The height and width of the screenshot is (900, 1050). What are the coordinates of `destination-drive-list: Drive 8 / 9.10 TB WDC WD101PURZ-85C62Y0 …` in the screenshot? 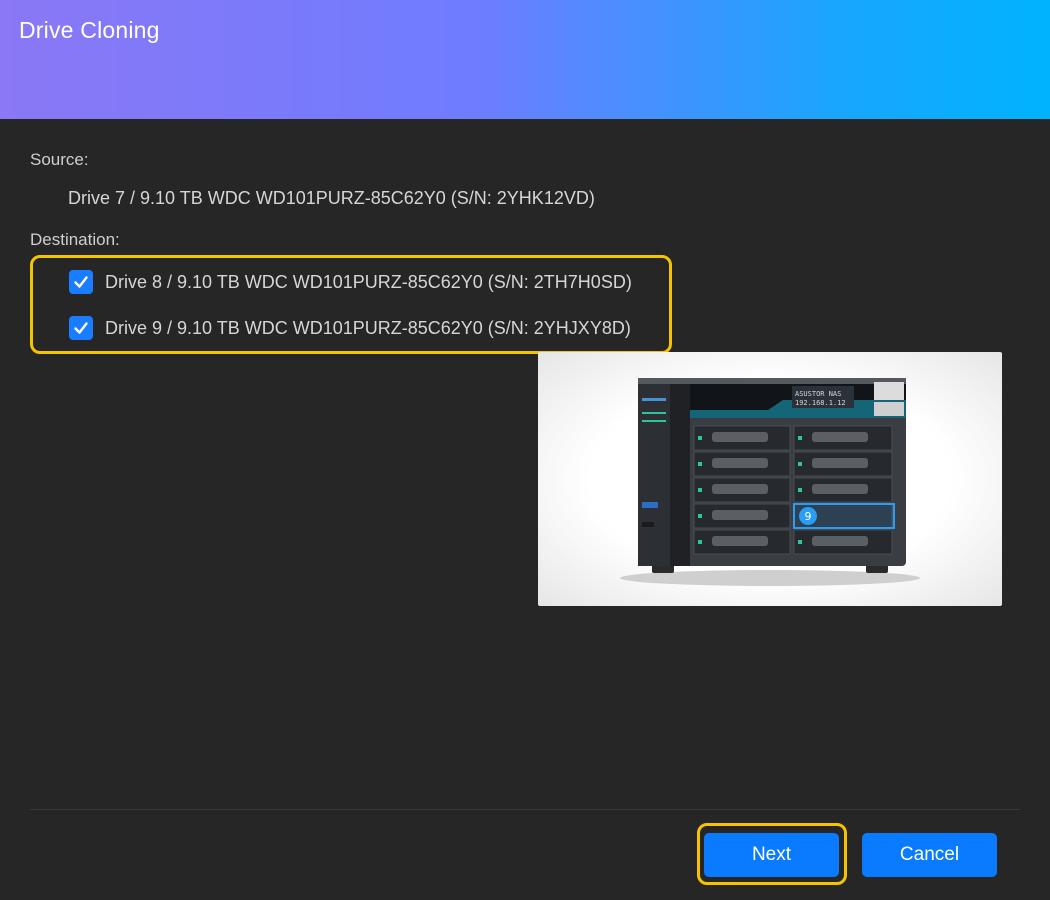 It's located at (351, 304).